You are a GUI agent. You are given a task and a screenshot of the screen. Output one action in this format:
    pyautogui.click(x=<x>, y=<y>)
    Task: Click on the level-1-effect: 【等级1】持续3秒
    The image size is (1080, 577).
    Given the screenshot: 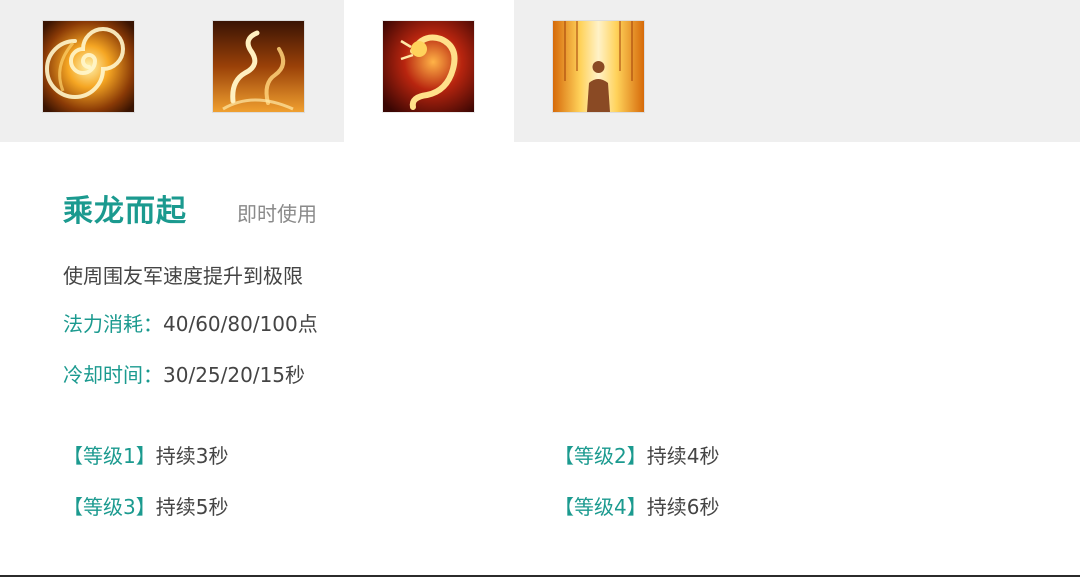 What is the action you would take?
    pyautogui.click(x=145, y=454)
    